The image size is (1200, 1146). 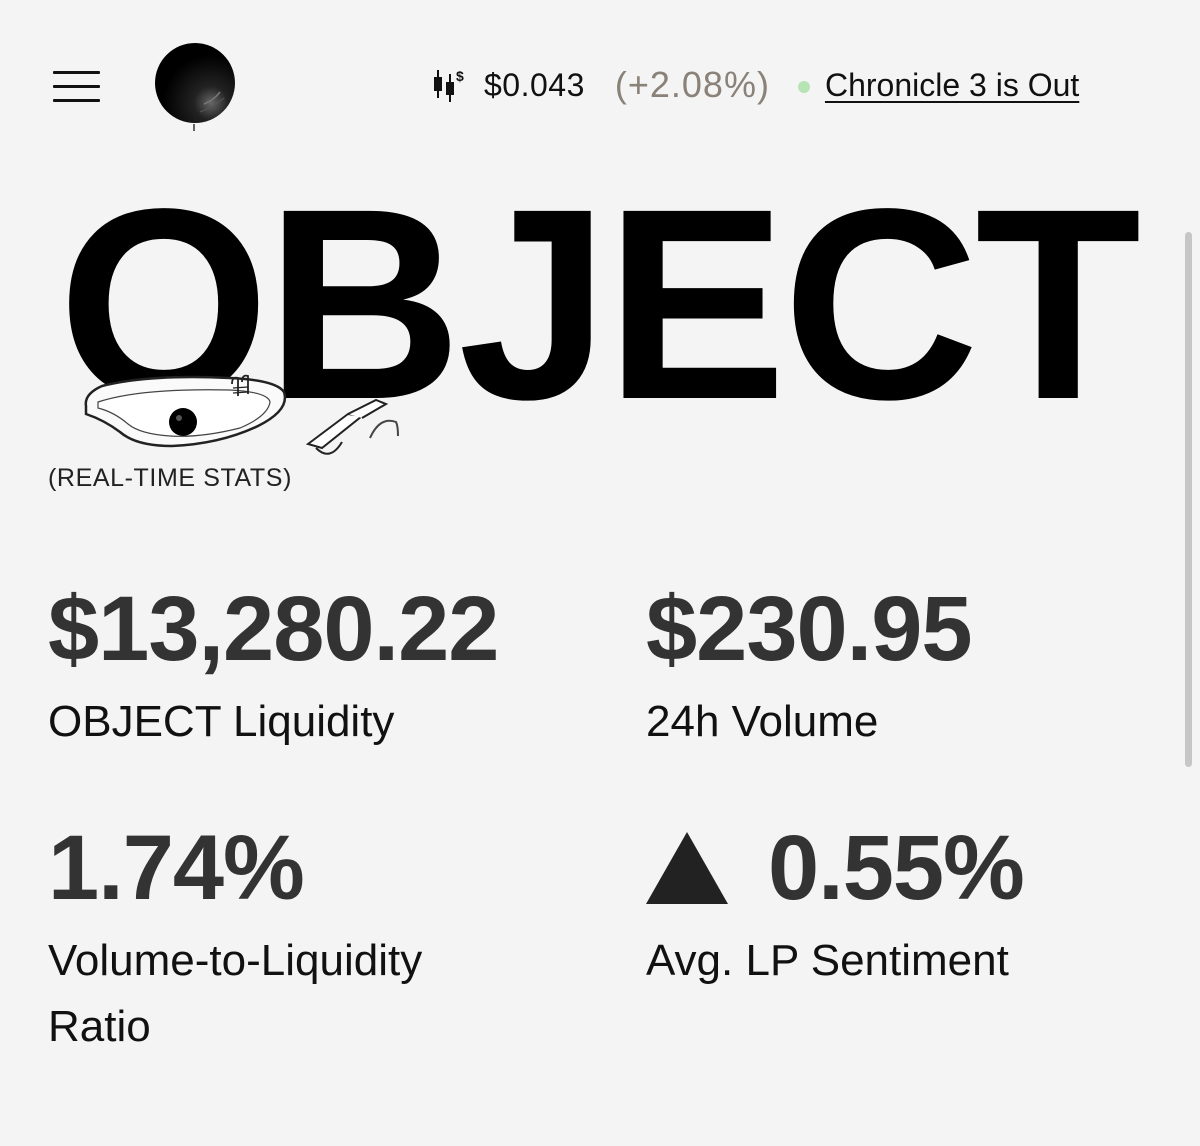 I want to click on chronicle-link: Chronicle 3 is Out, so click(x=952, y=85).